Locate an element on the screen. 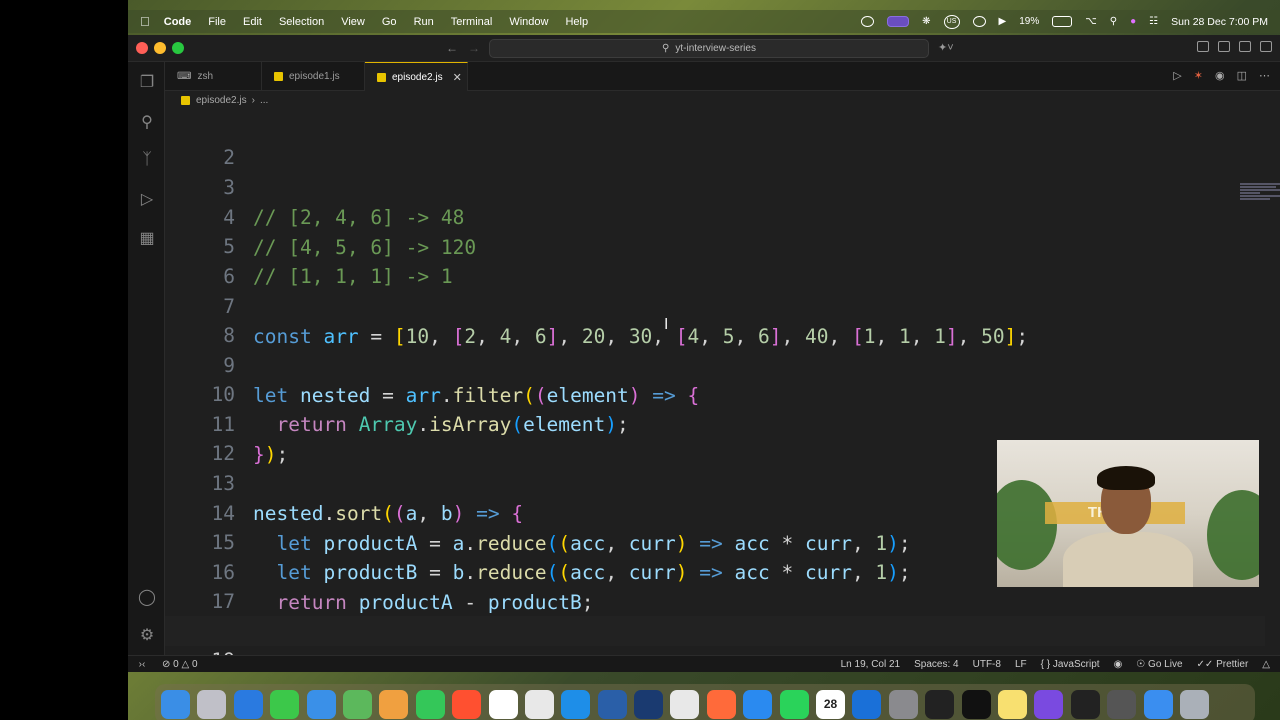 This screenshot has width=1280, height=720. code-line: 6 is located at coordinates (715, 260).